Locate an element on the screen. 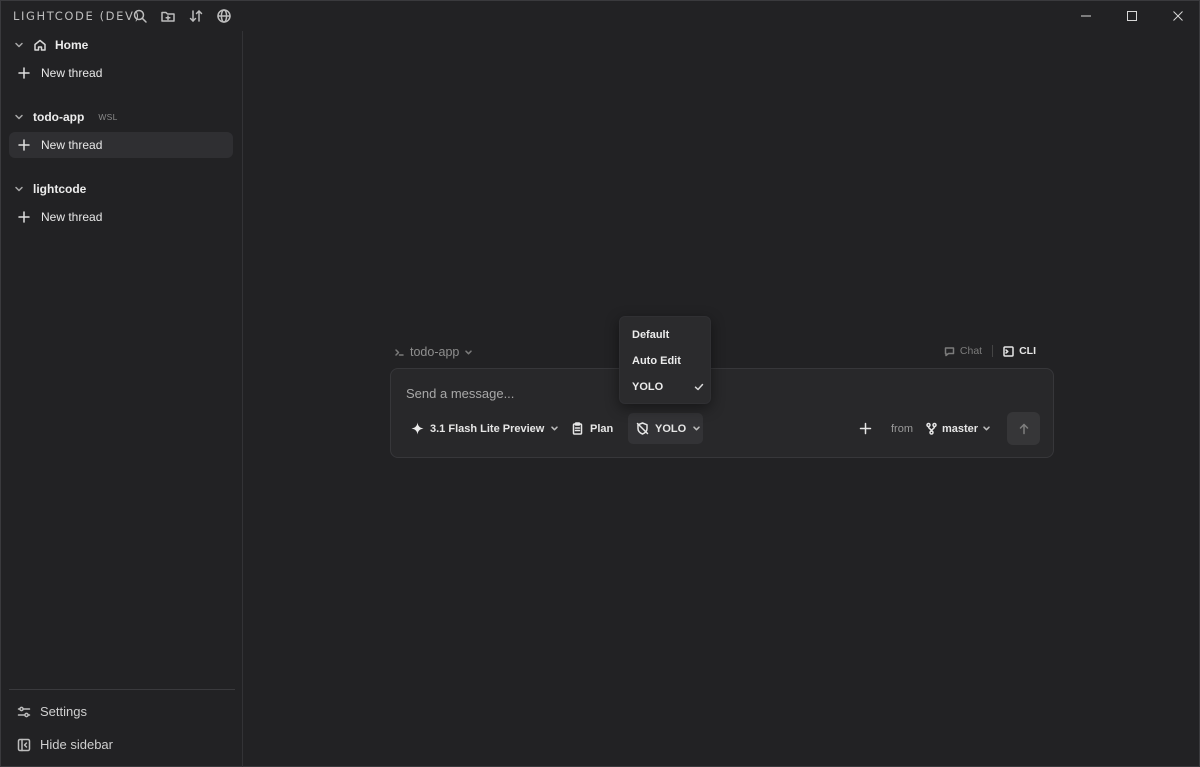  sidebar-group-label: Home is located at coordinates (72, 45).